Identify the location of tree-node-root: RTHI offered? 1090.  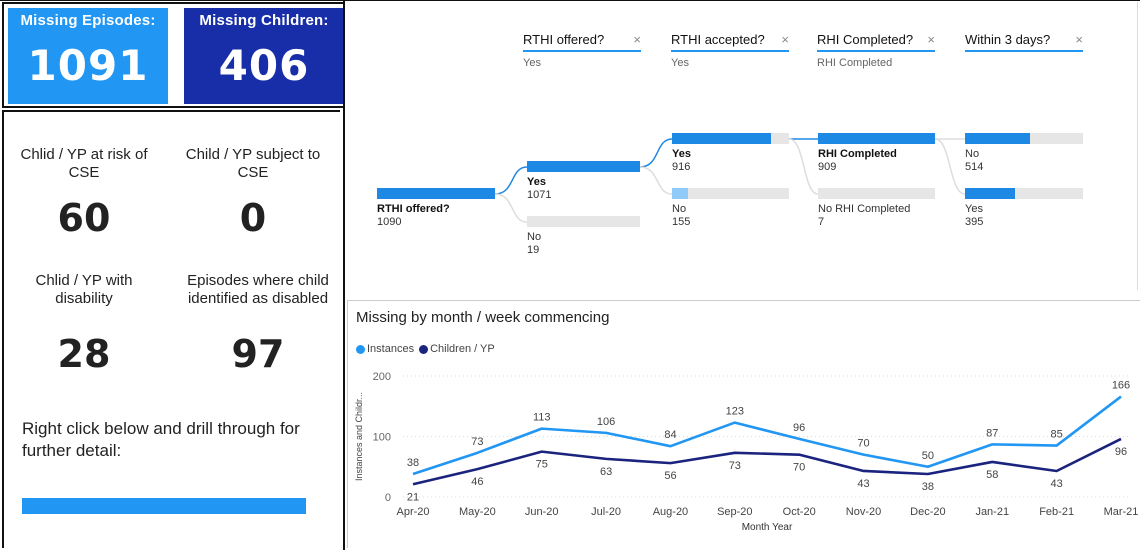
(436, 208).